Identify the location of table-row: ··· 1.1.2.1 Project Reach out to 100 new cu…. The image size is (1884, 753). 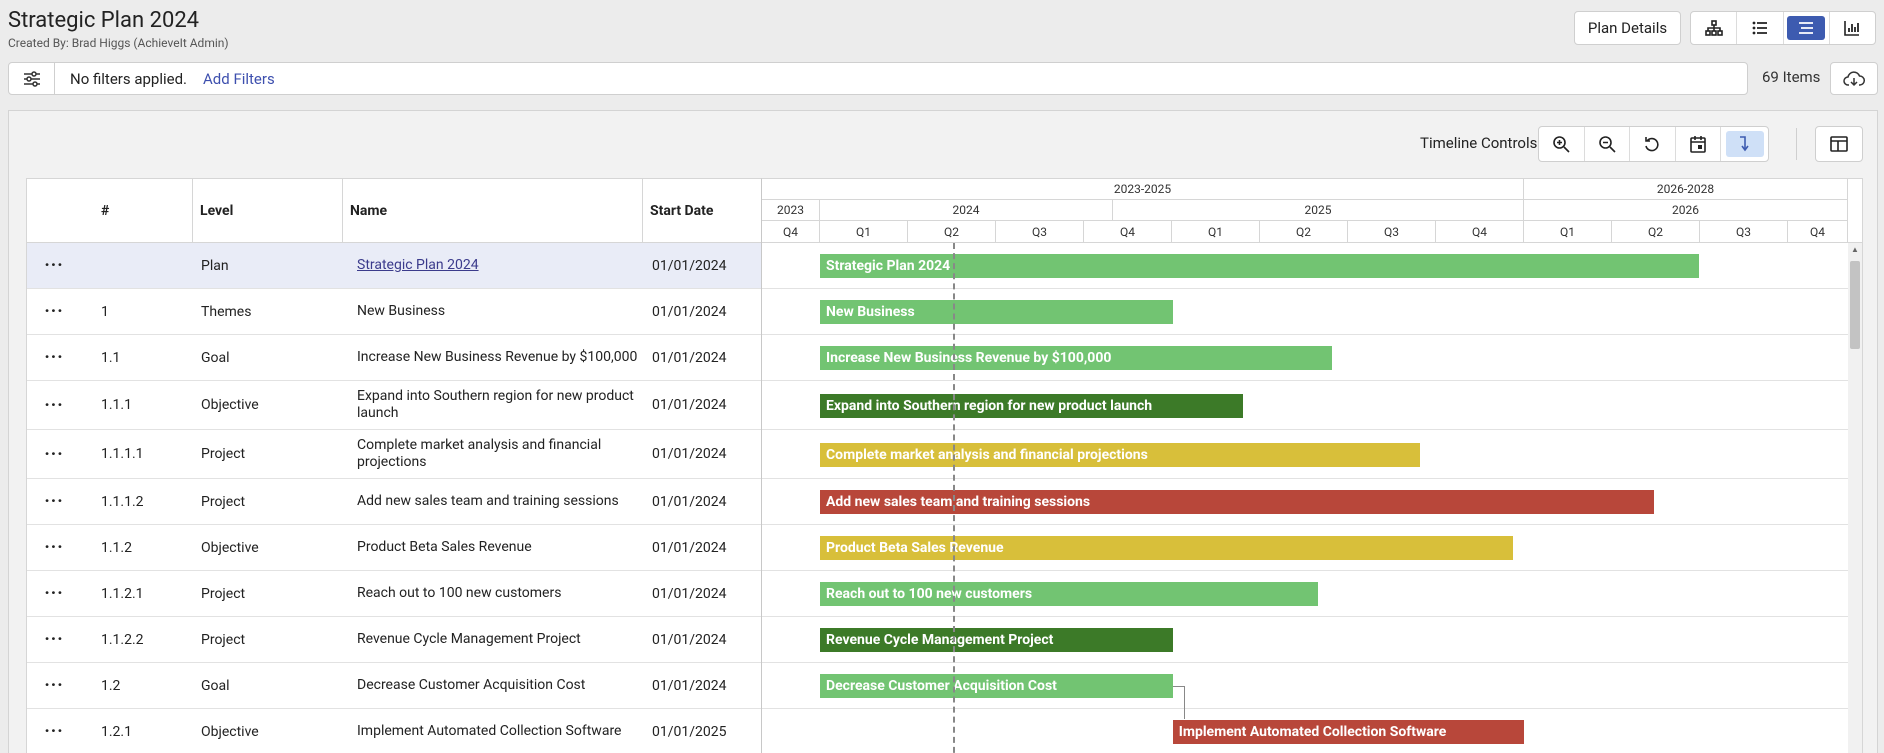
(395, 594).